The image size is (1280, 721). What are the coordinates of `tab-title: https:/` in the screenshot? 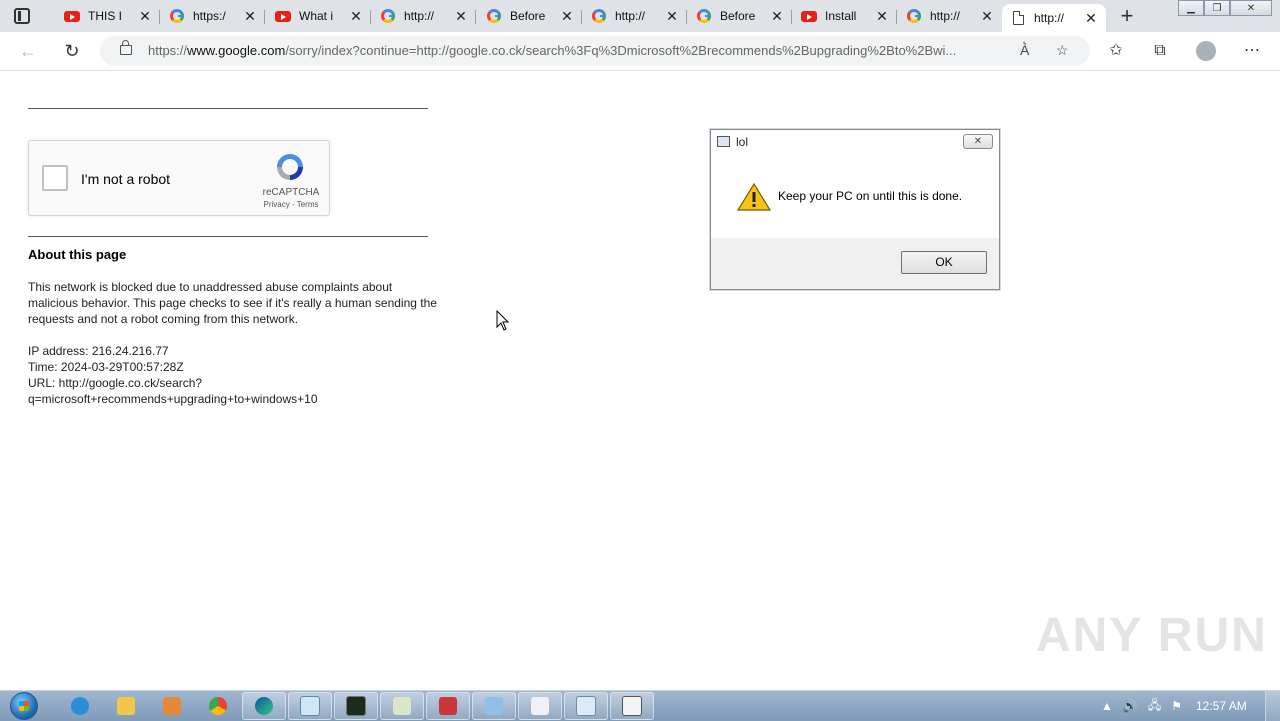 It's located at (209, 16).